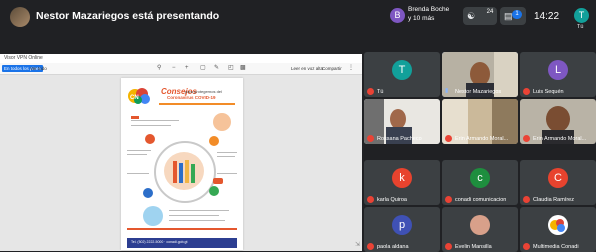 This screenshot has width=596, height=252. I want to click on participant-name: karla Quiroa, so click(392, 200).